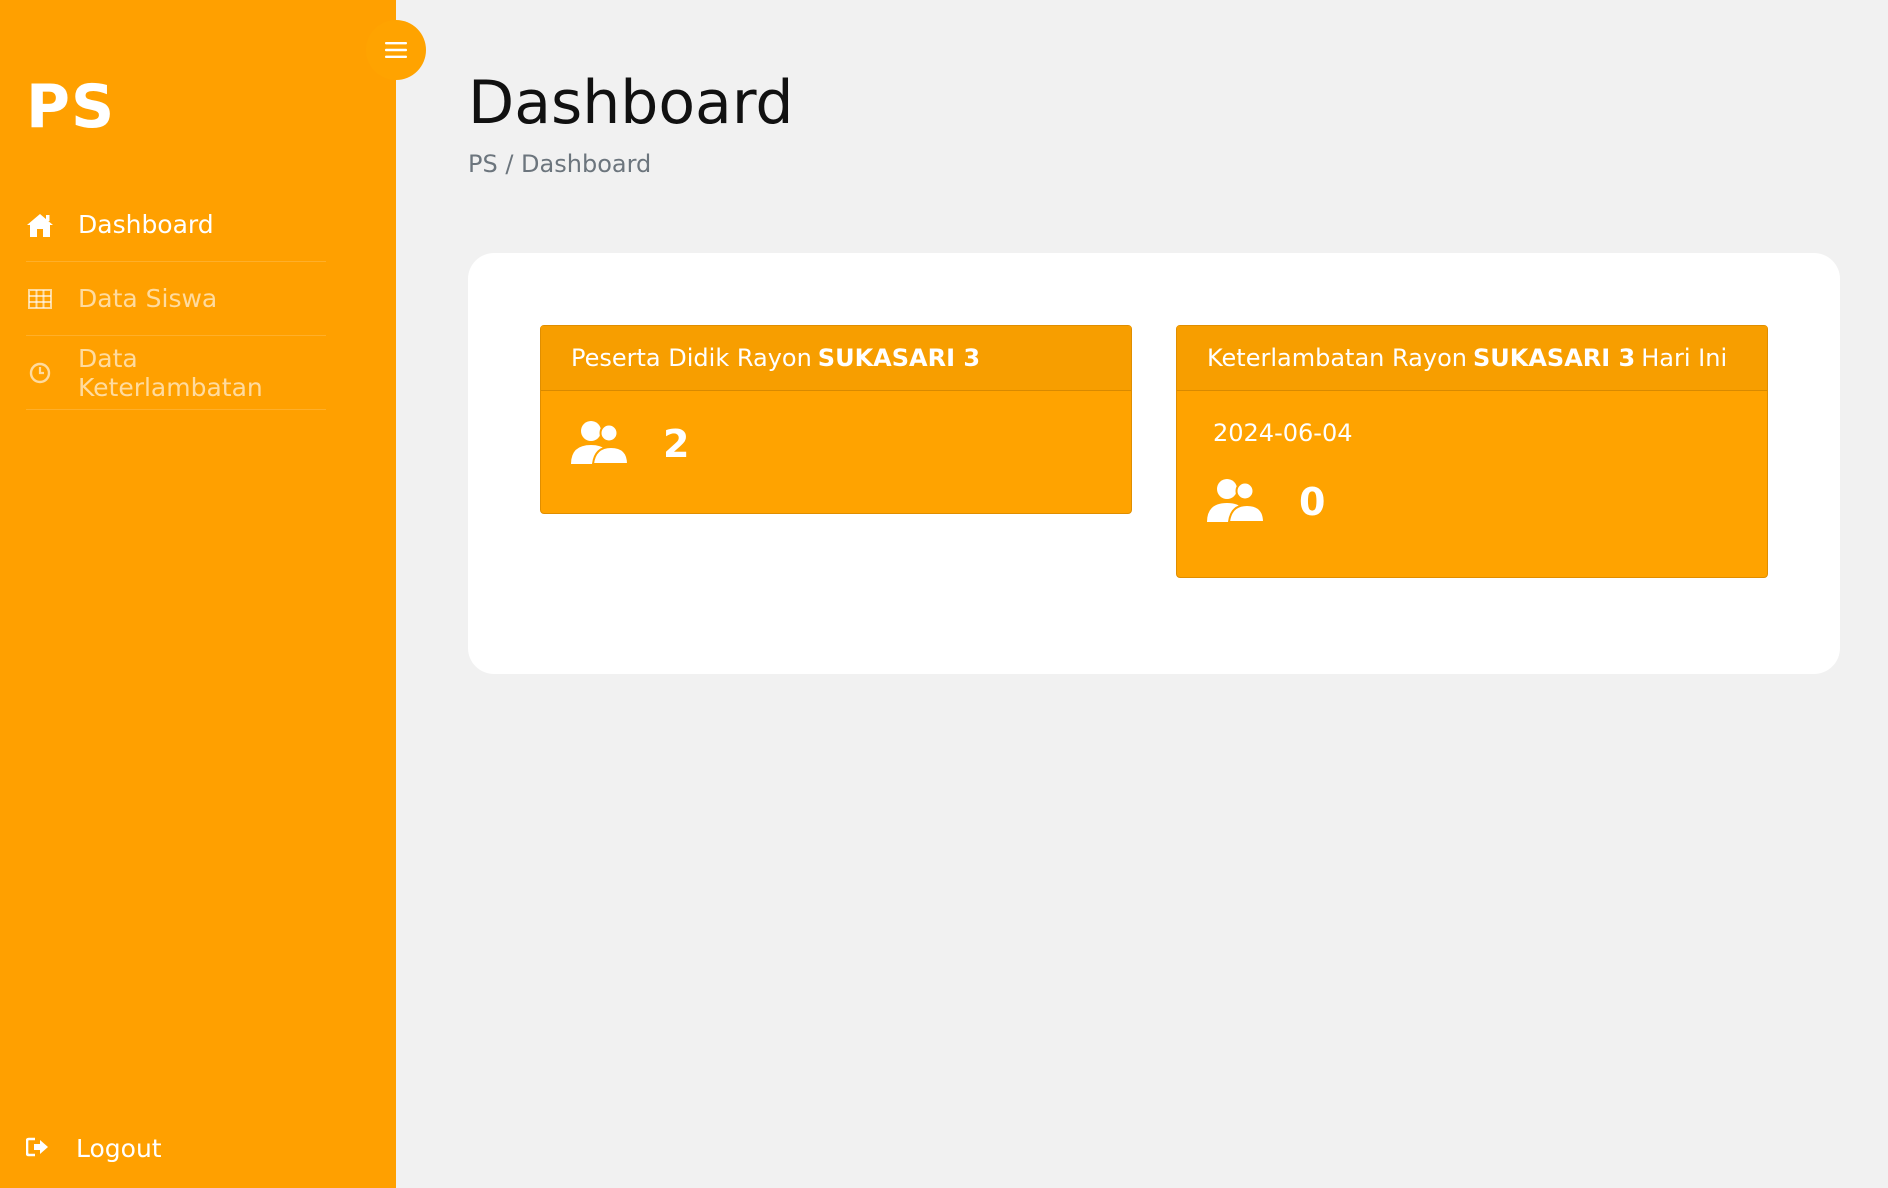 The width and height of the screenshot is (1888, 1188). I want to click on table-icon, so click(40, 299).